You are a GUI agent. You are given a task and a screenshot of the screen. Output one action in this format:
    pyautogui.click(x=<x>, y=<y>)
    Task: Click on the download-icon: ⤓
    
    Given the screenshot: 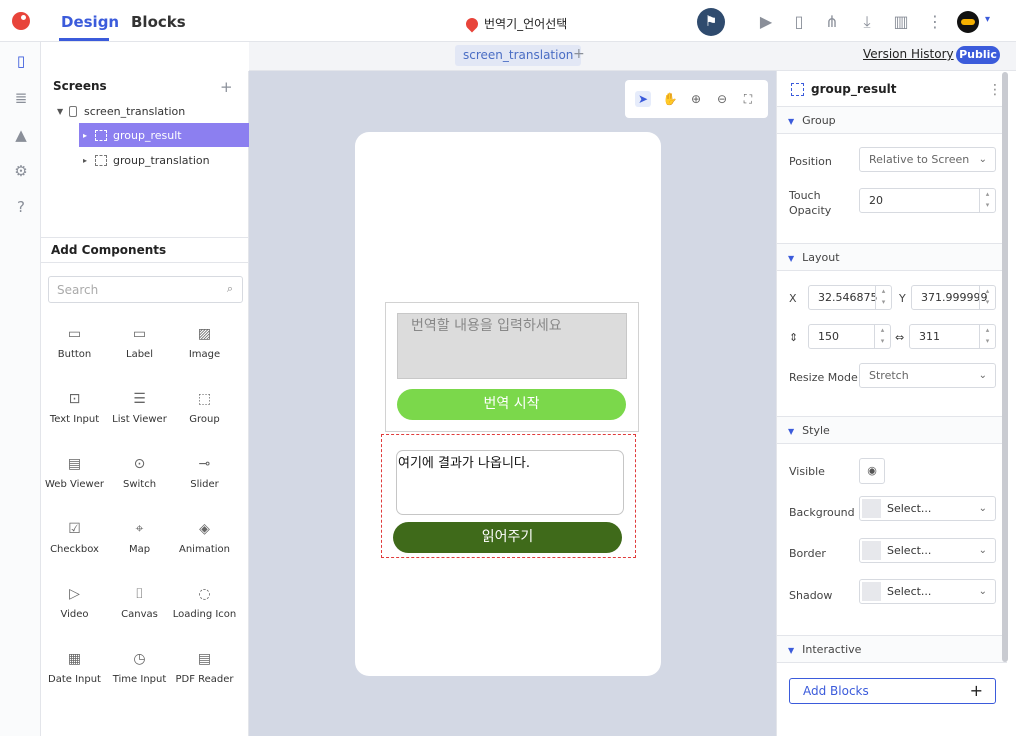 What is the action you would take?
    pyautogui.click(x=867, y=22)
    